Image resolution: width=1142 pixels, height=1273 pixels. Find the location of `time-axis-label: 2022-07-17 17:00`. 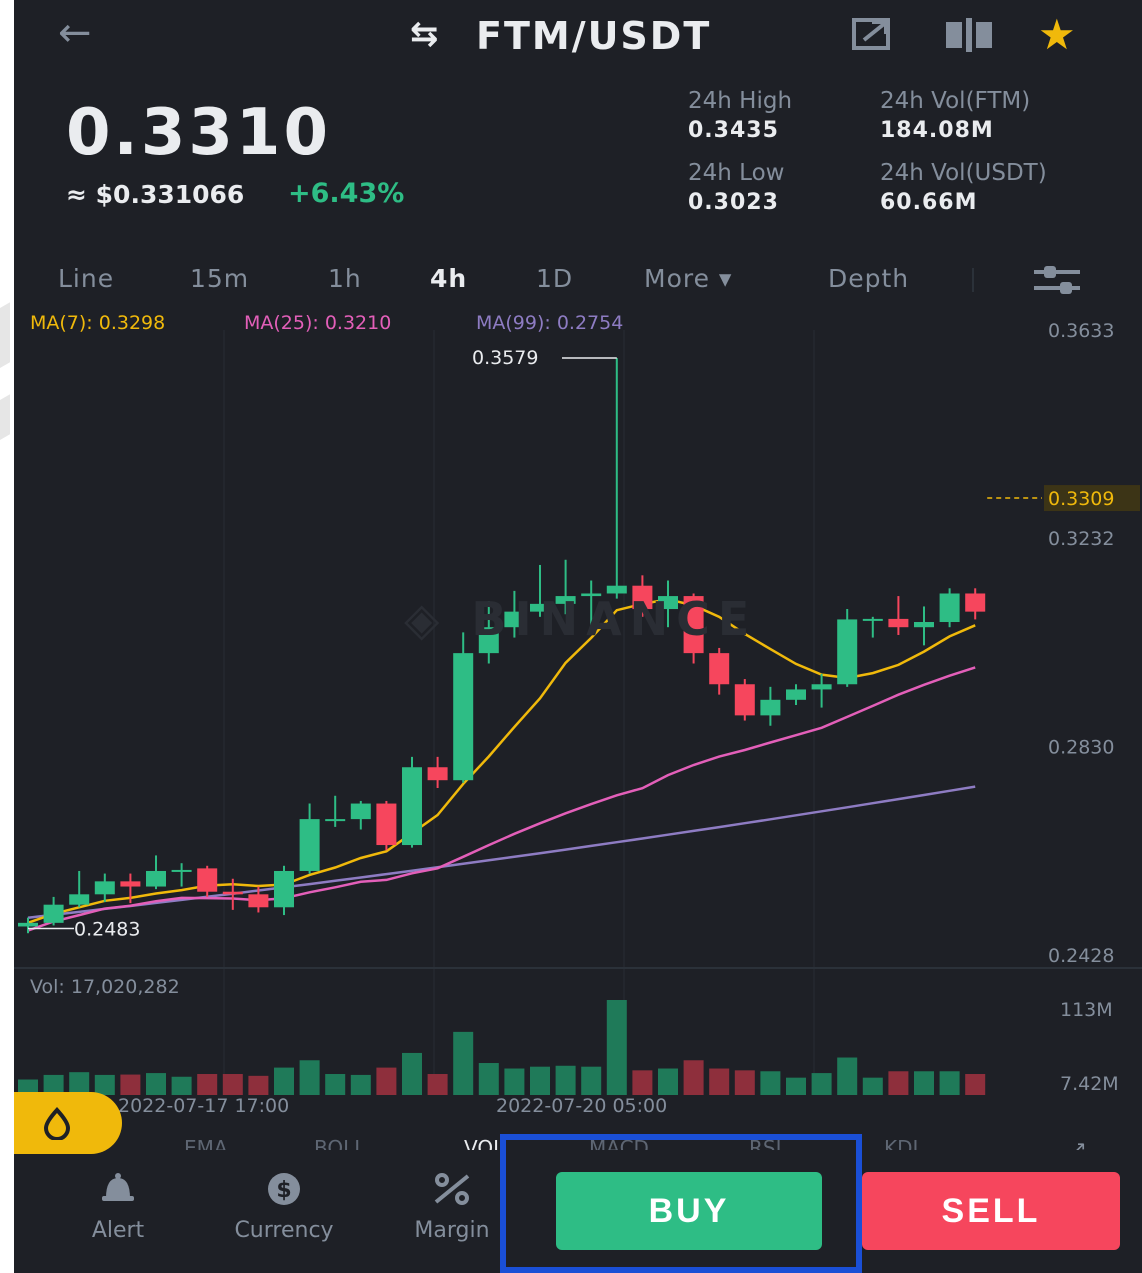

time-axis-label: 2022-07-17 17:00 is located at coordinates (203, 1106).